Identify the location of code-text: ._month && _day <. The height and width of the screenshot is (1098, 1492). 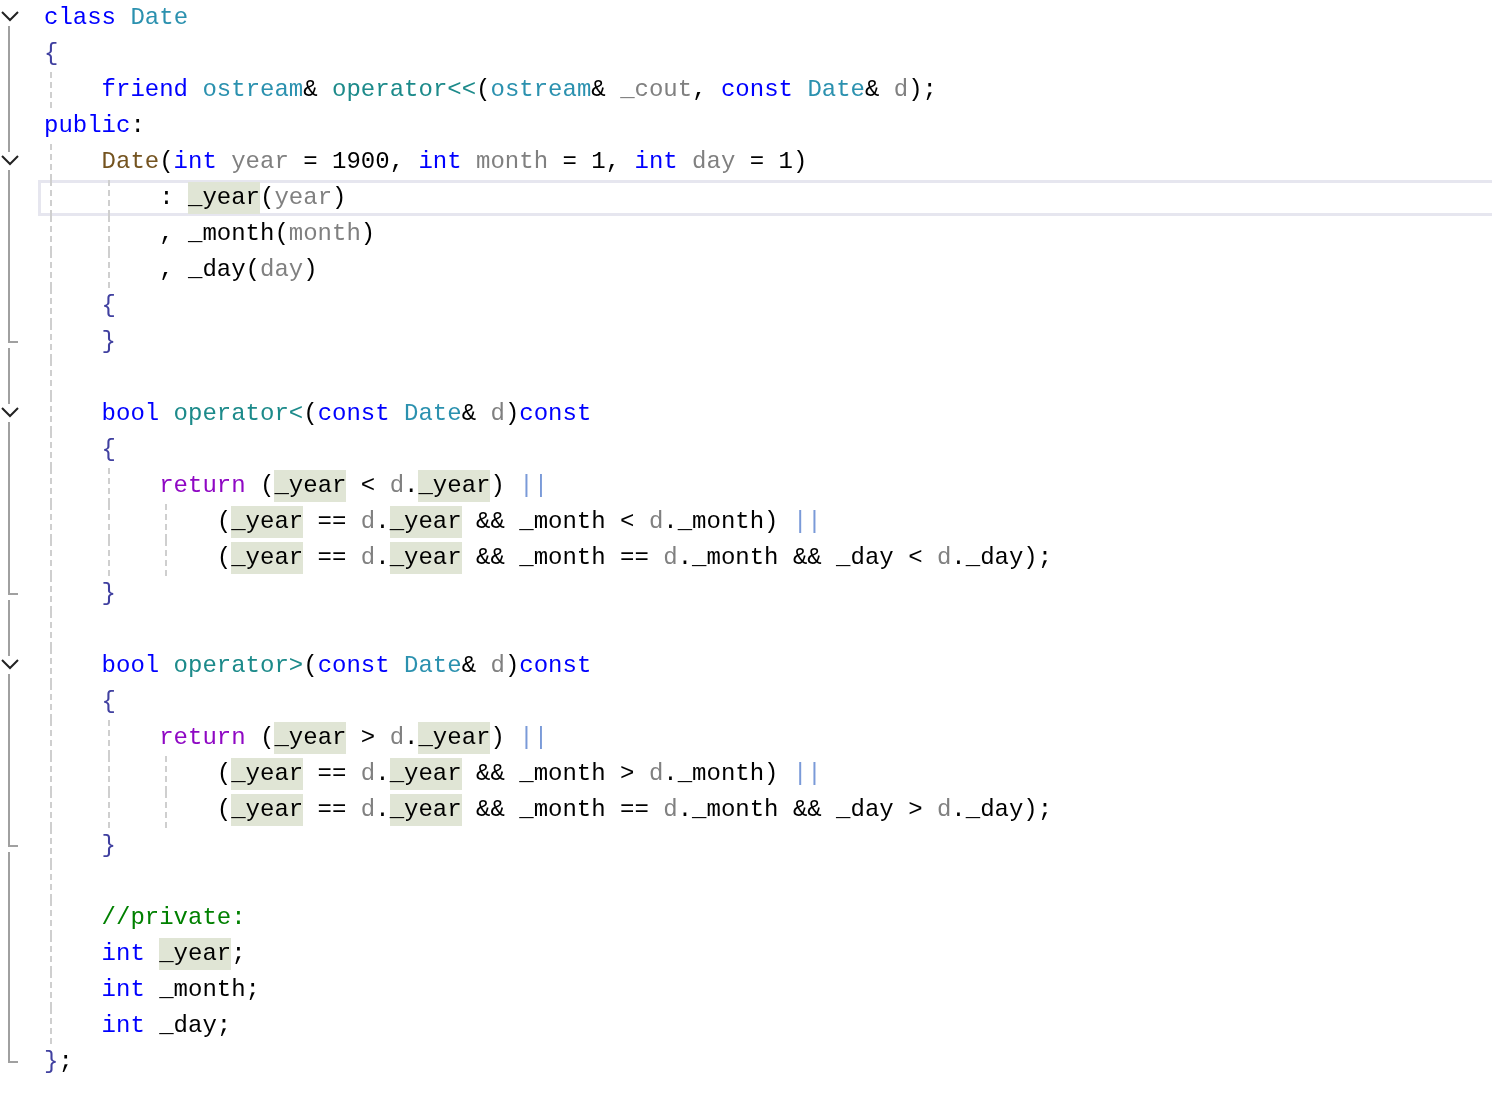
(800, 558).